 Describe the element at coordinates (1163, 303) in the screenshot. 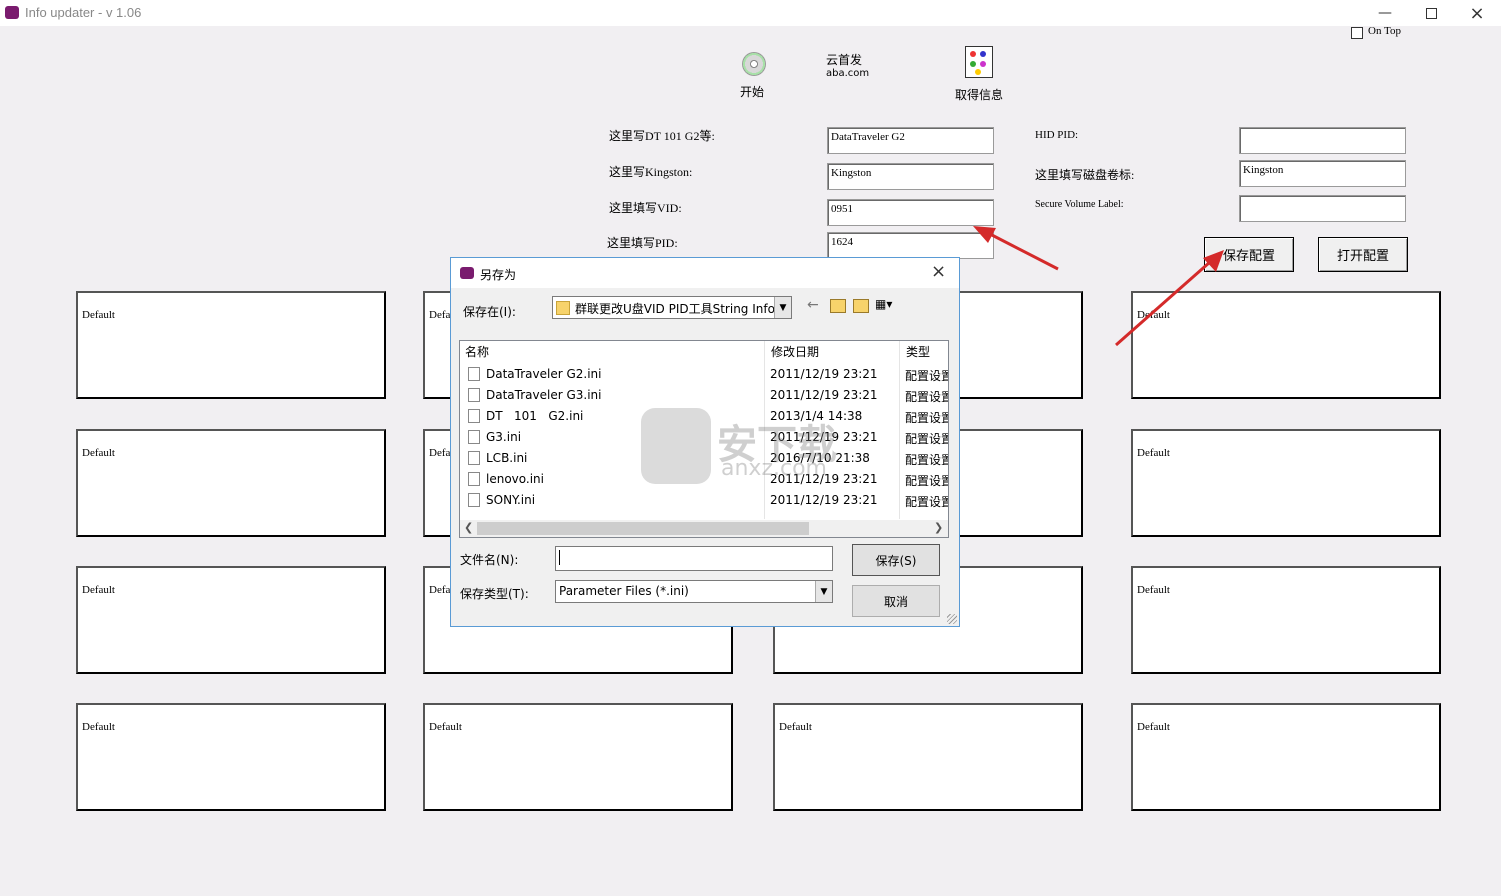

I see `arrow-to-save-config` at that location.